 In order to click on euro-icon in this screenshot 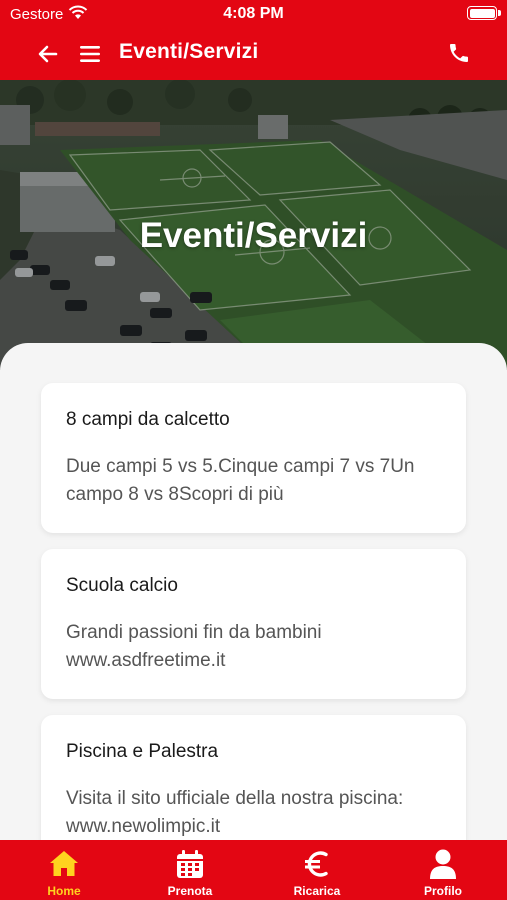, I will do `click(316, 864)`.